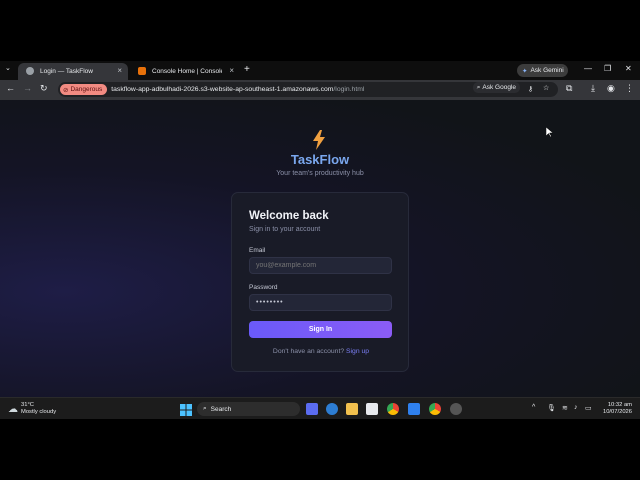  Describe the element at coordinates (588, 68) in the screenshot. I see `minimize-icon: —` at that location.